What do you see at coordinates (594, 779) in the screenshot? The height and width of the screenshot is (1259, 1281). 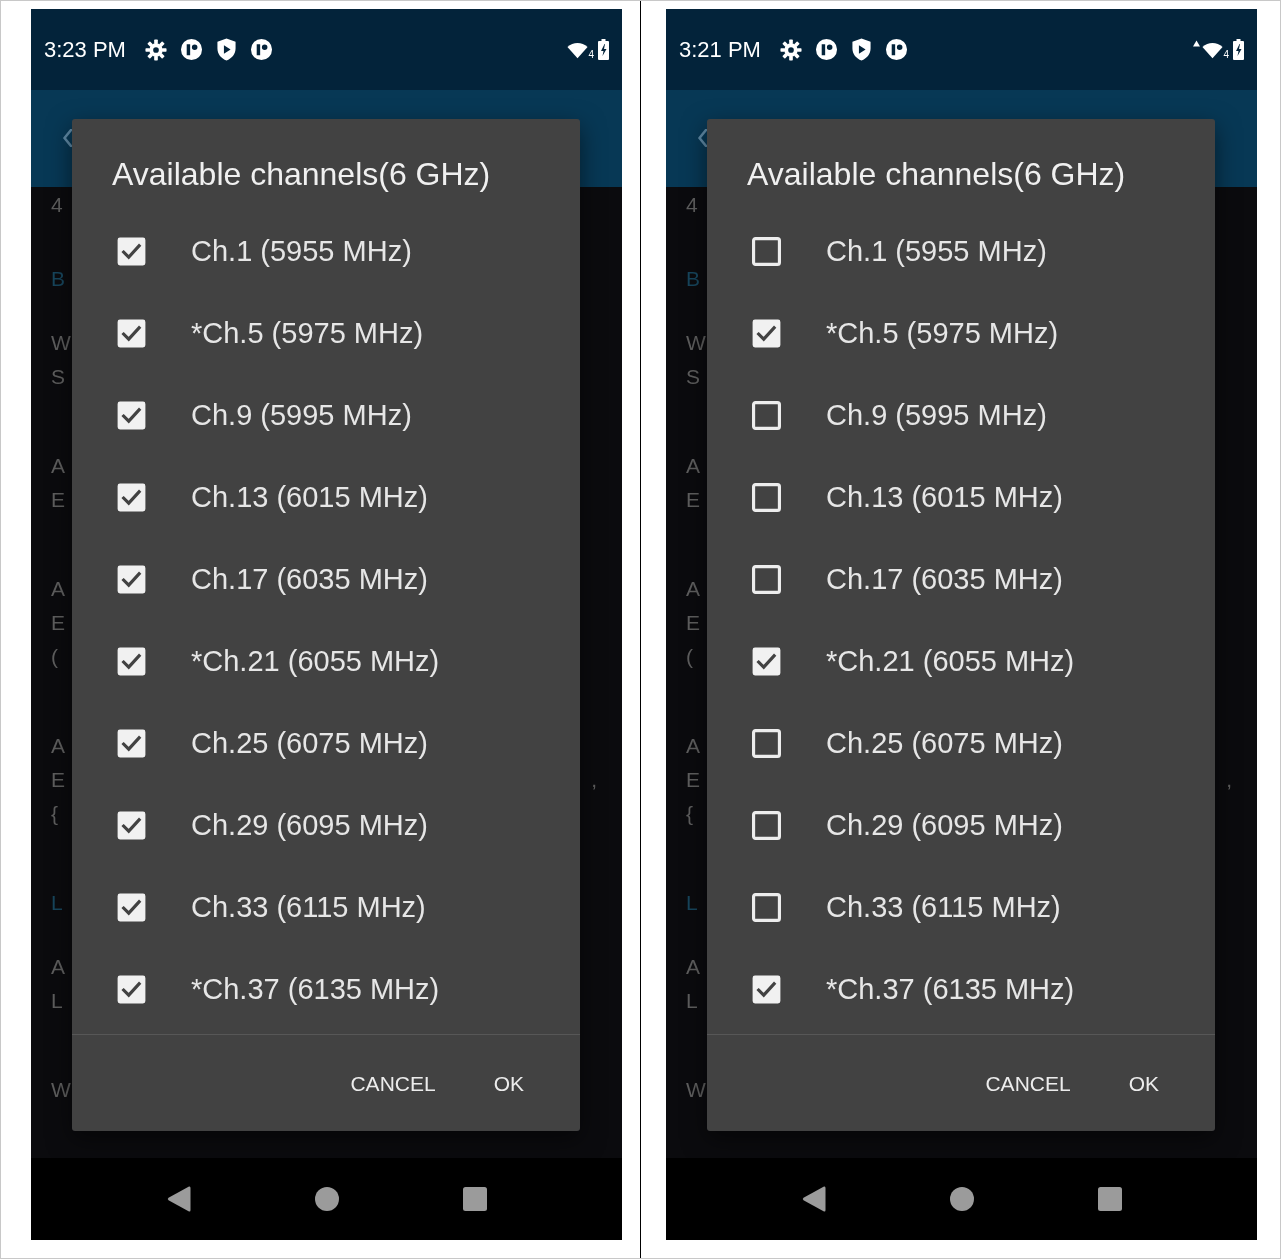 I see `text-fragment: ,` at bounding box center [594, 779].